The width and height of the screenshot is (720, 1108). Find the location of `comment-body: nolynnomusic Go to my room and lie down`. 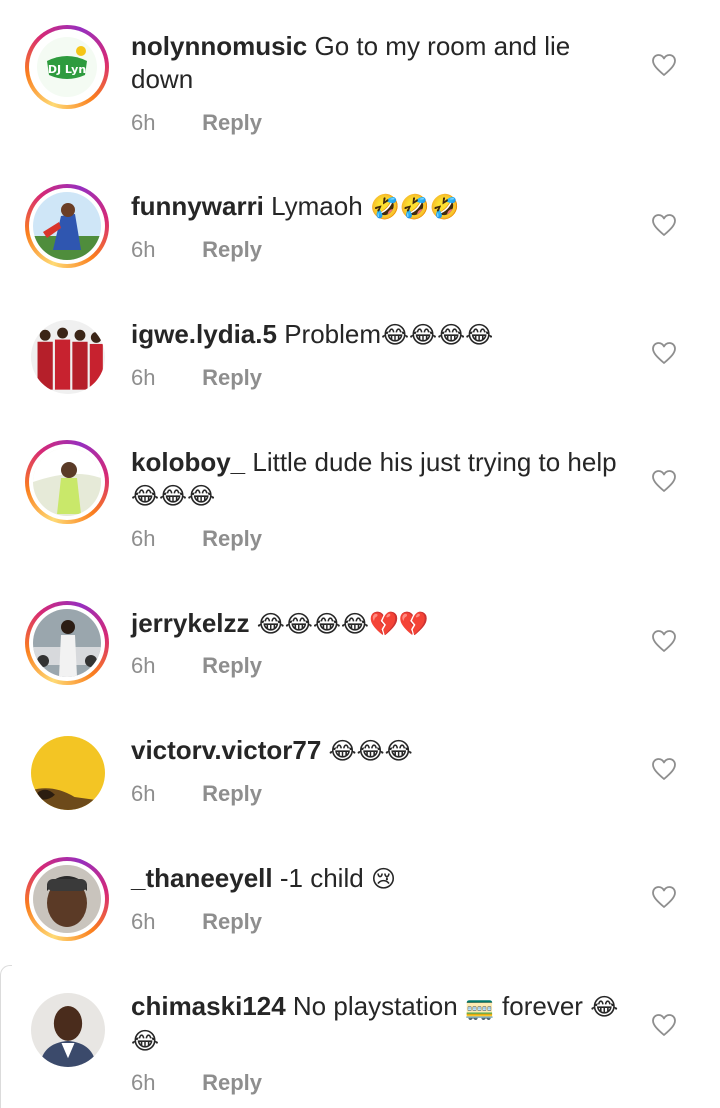

comment-body: nolynnomusic Go to my room and lie down is located at coordinates (376, 63).